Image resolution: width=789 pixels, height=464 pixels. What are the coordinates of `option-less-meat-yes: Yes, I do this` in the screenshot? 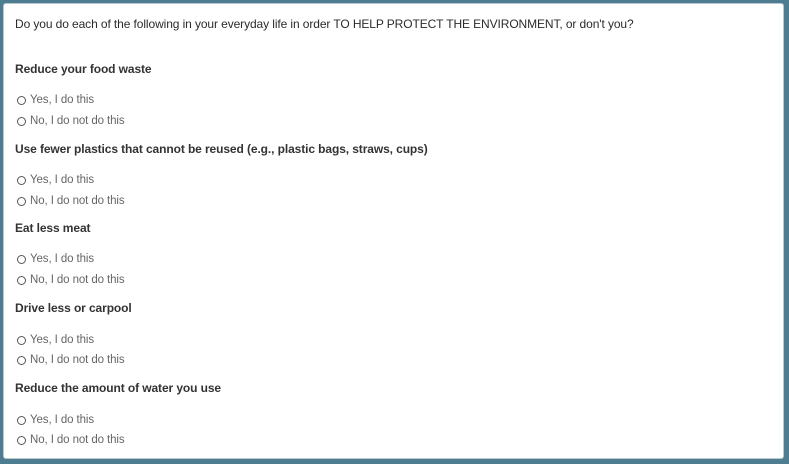 It's located at (55, 259).